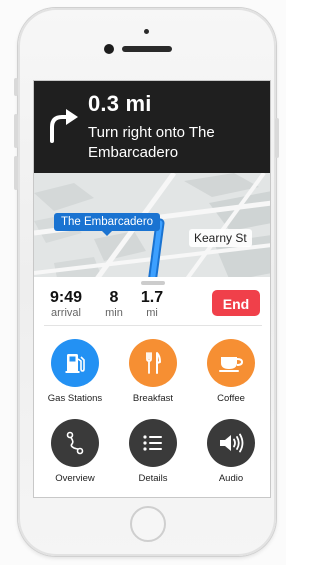  Describe the element at coordinates (152, 313) in the screenshot. I see `distance-unit: mi` at that location.